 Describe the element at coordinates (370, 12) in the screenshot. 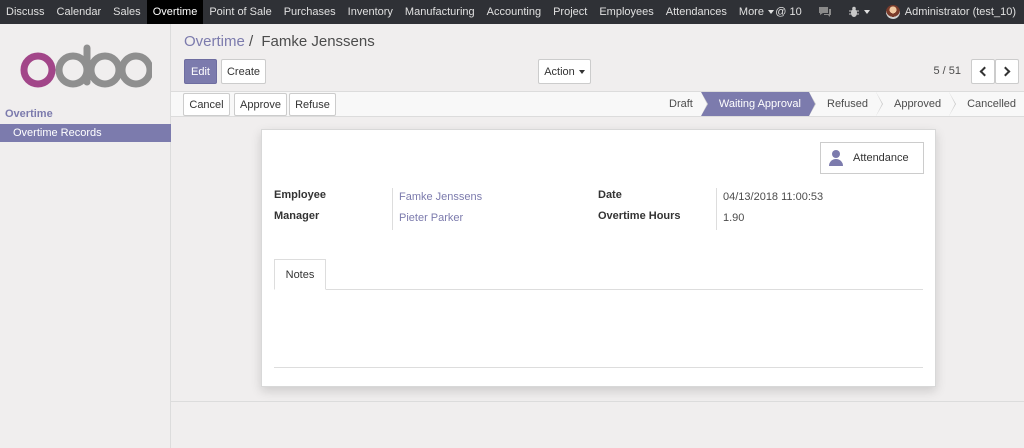

I see `menu-inventory: Inventory` at that location.